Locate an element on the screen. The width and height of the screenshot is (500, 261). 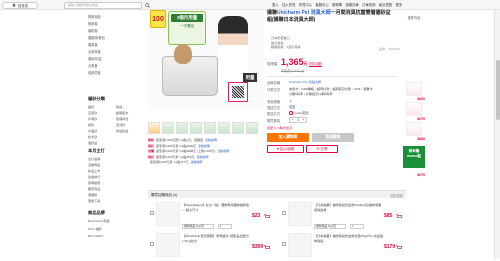
sidebar-cat: 除臭 is located at coordinates (119, 106).